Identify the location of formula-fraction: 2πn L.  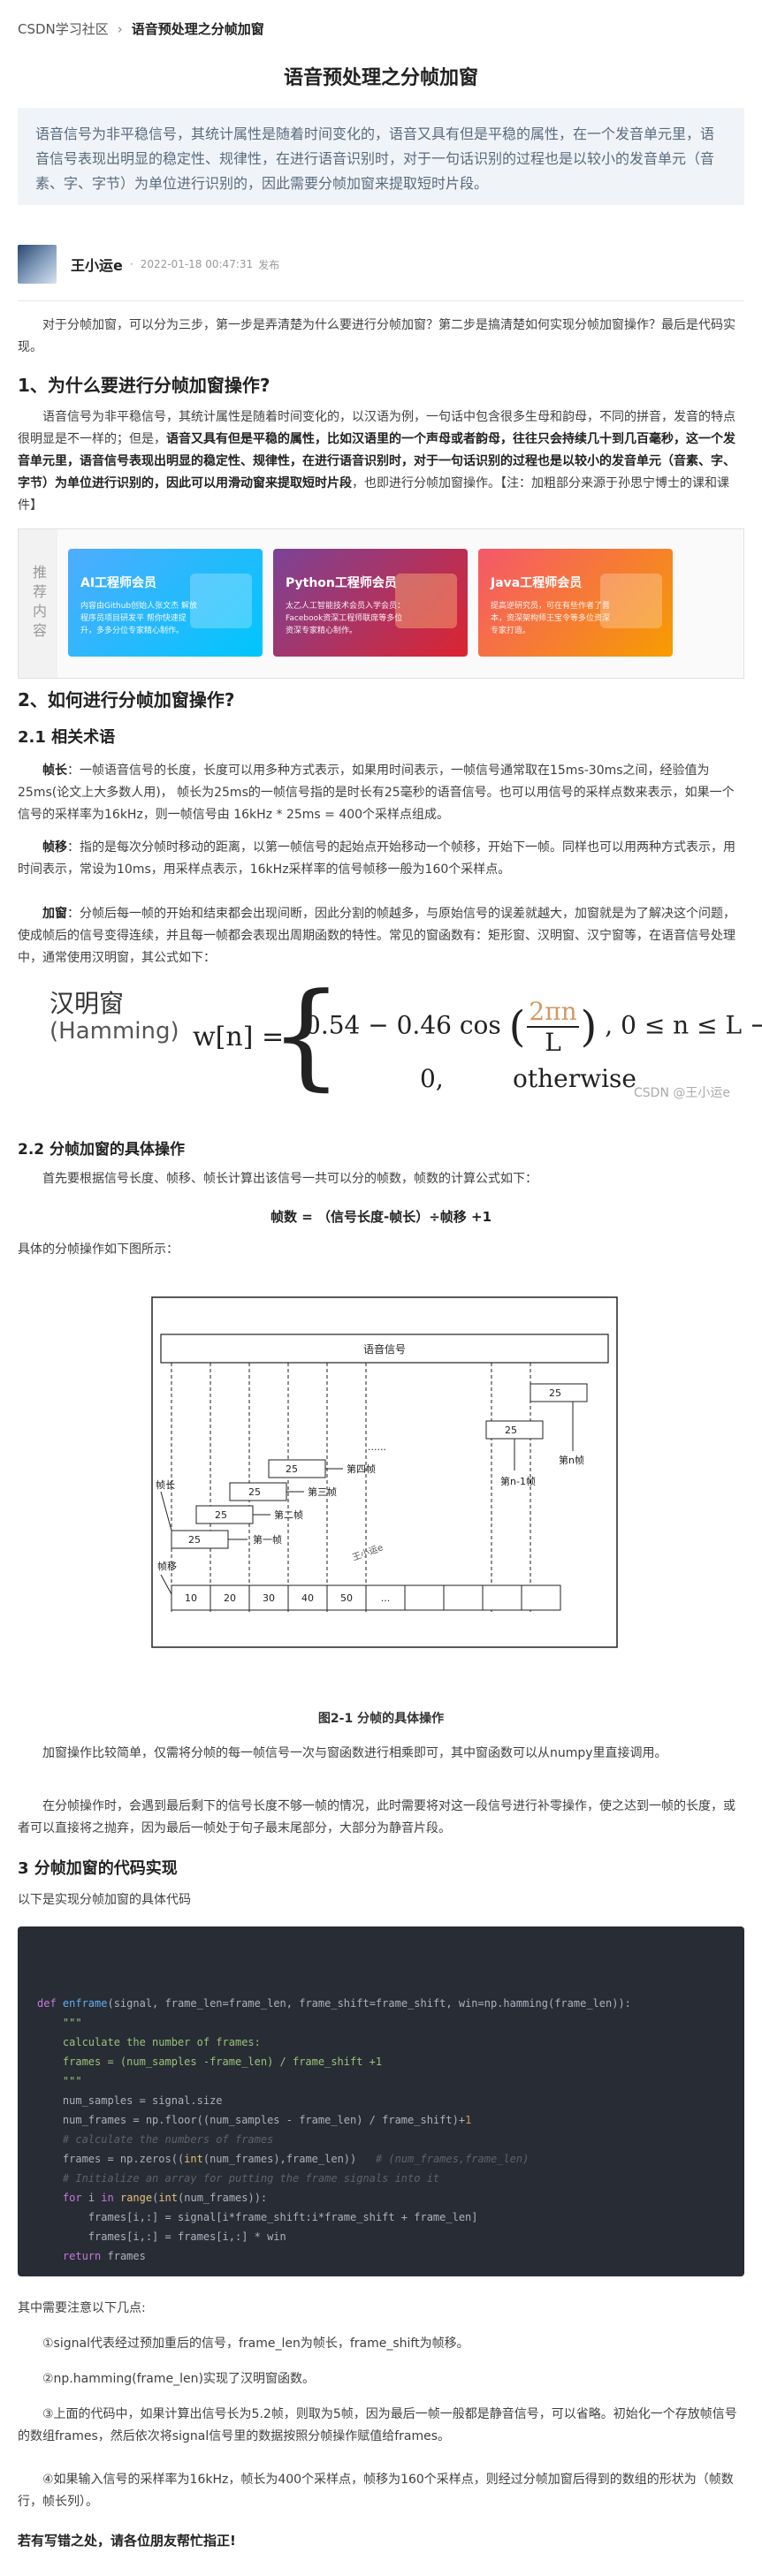
(553, 1027).